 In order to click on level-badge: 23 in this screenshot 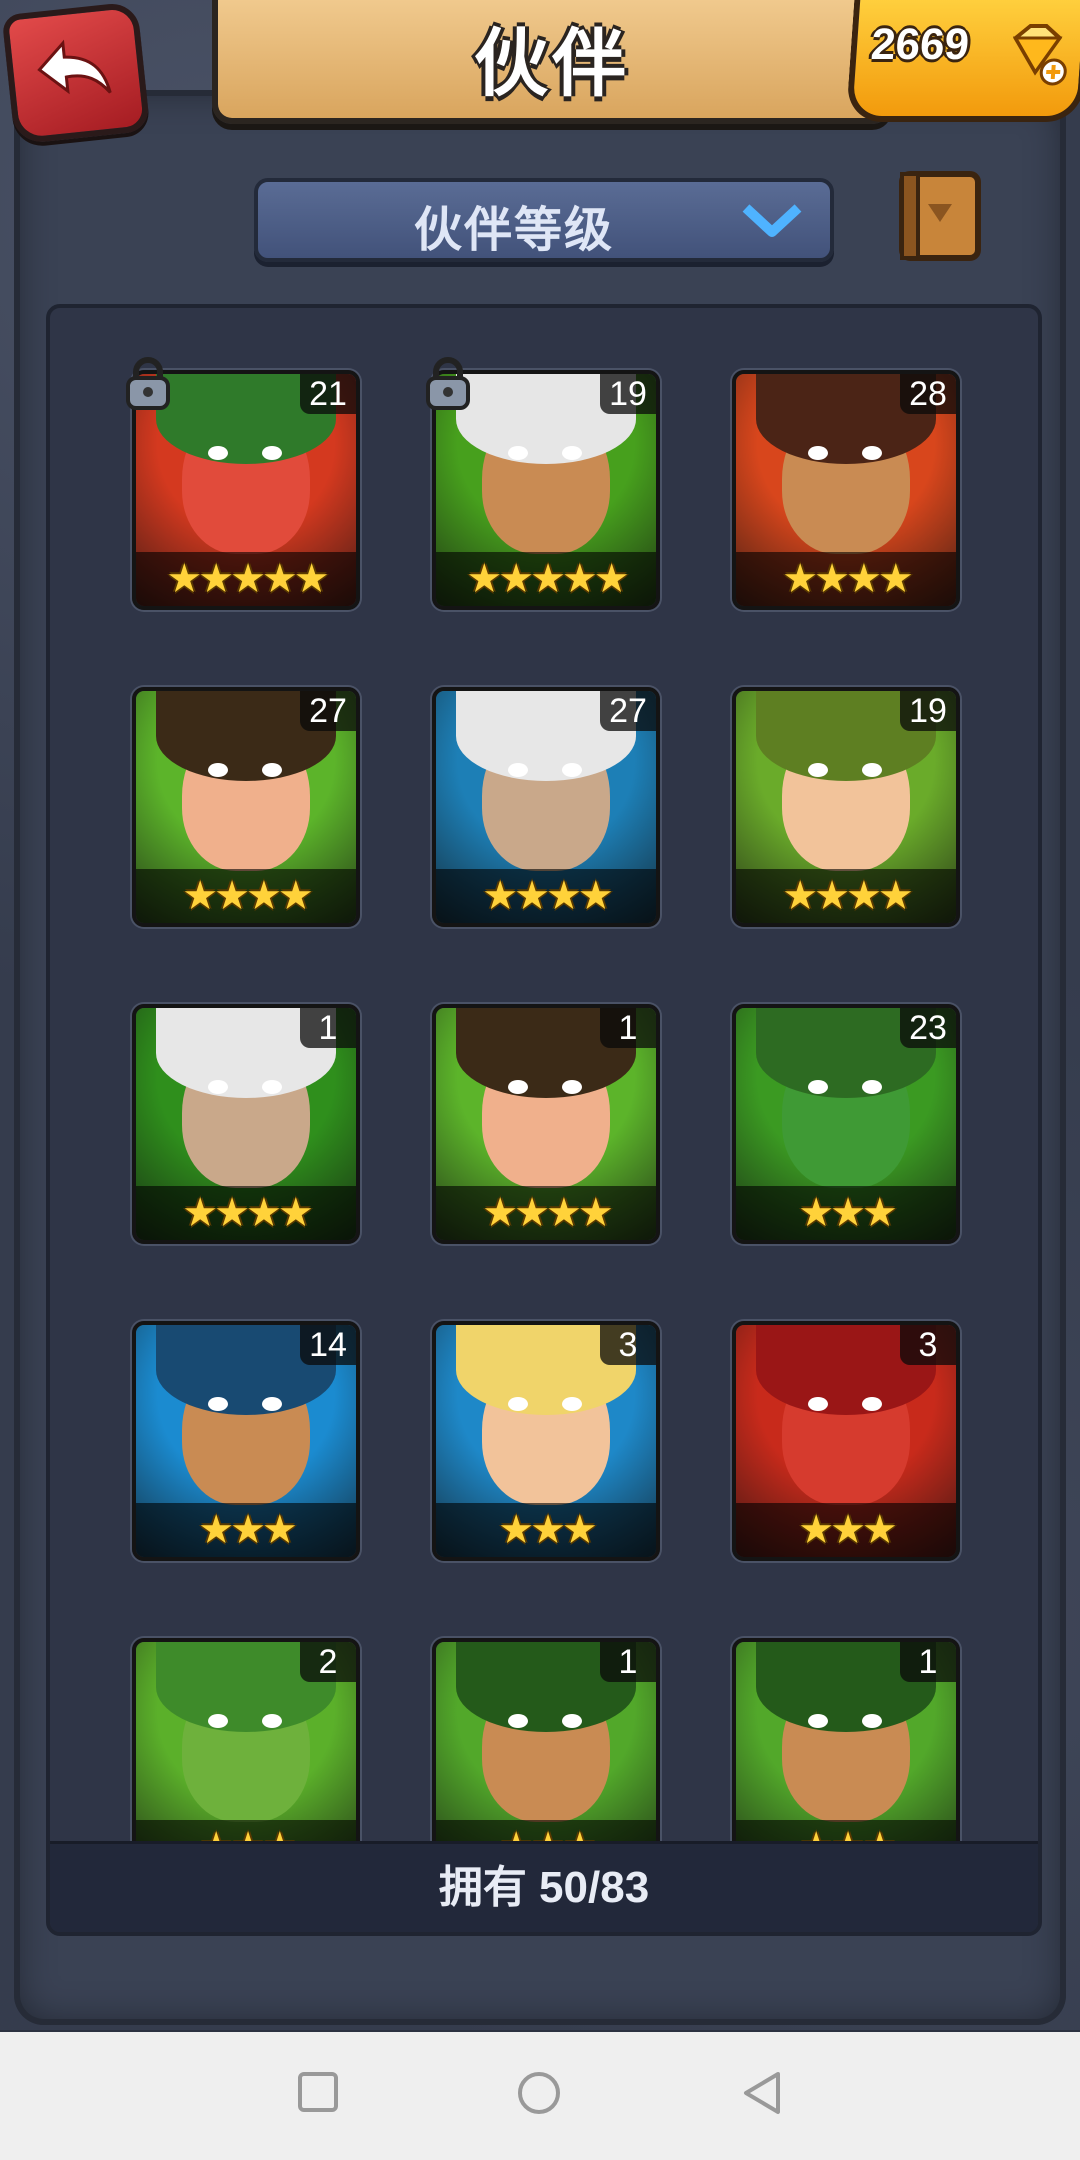, I will do `click(928, 1028)`.